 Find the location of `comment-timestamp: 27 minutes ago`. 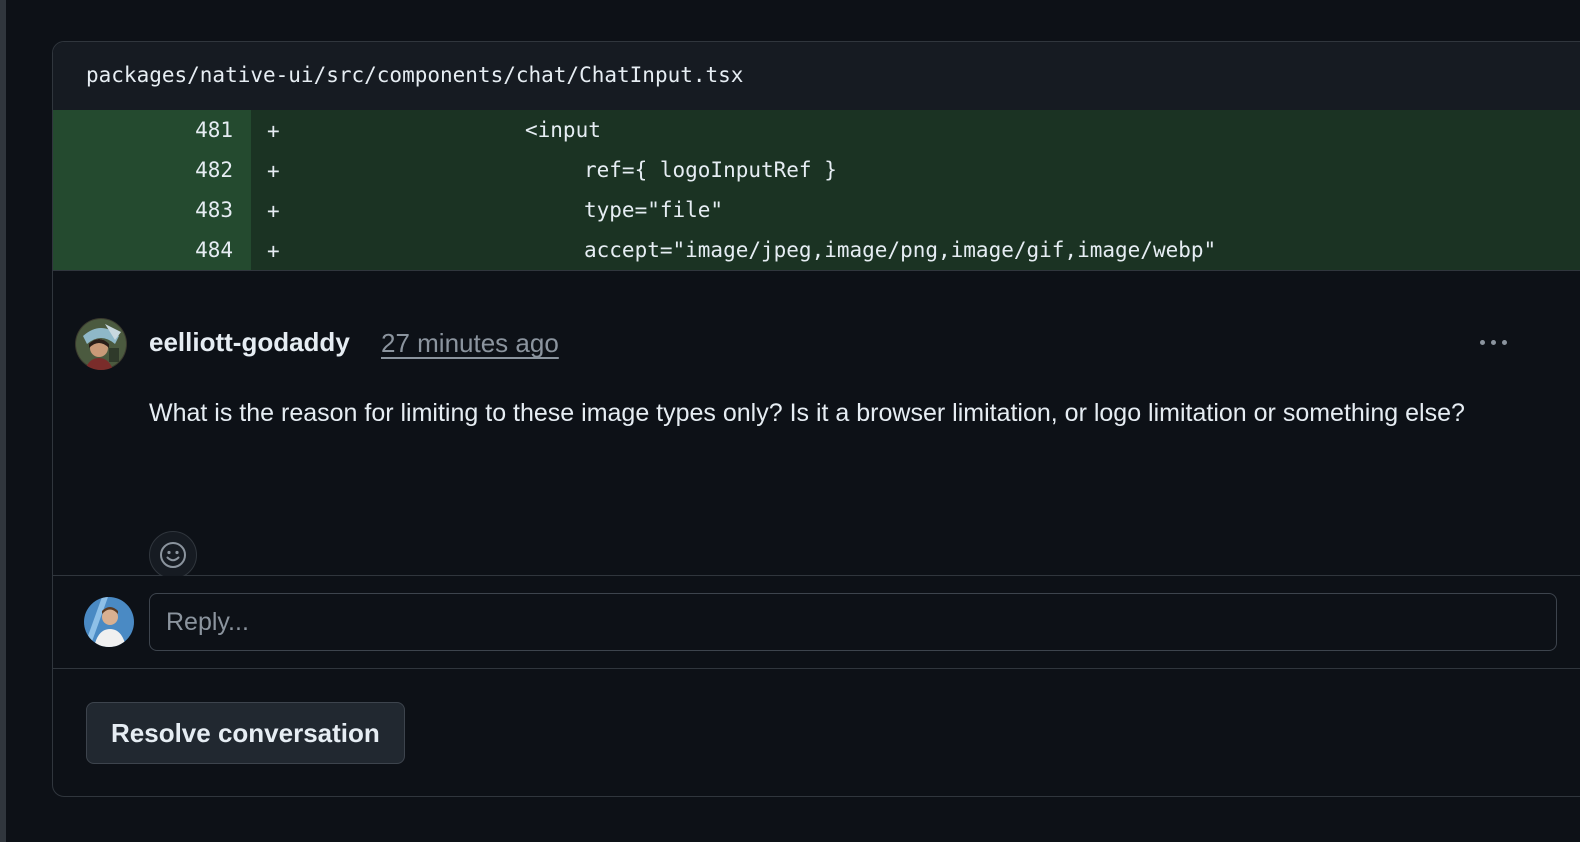

comment-timestamp: 27 minutes ago is located at coordinates (470, 343).